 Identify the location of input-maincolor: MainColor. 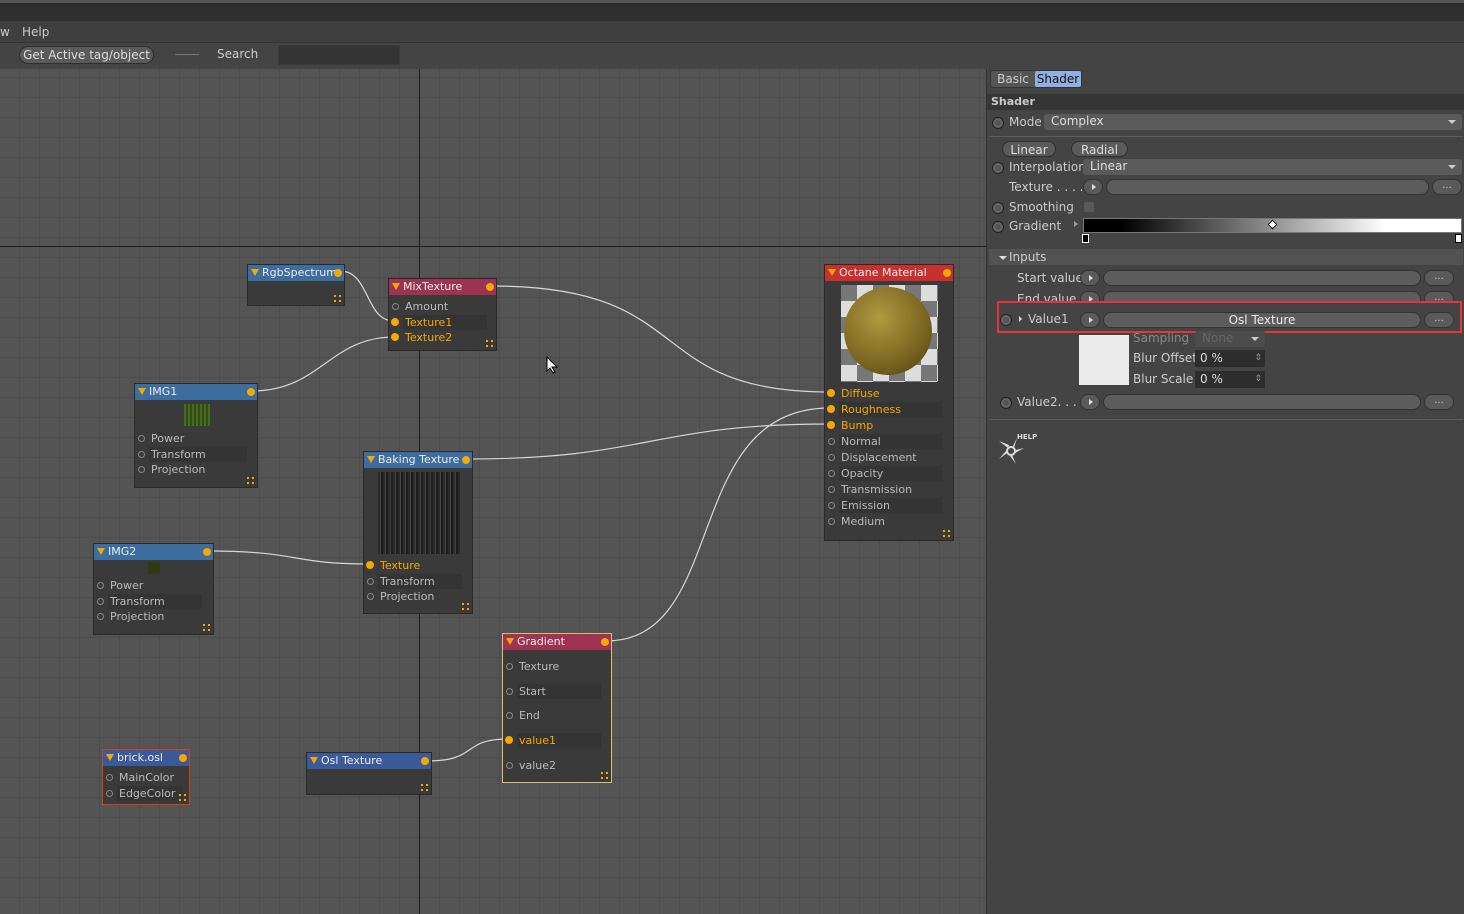
(144, 777).